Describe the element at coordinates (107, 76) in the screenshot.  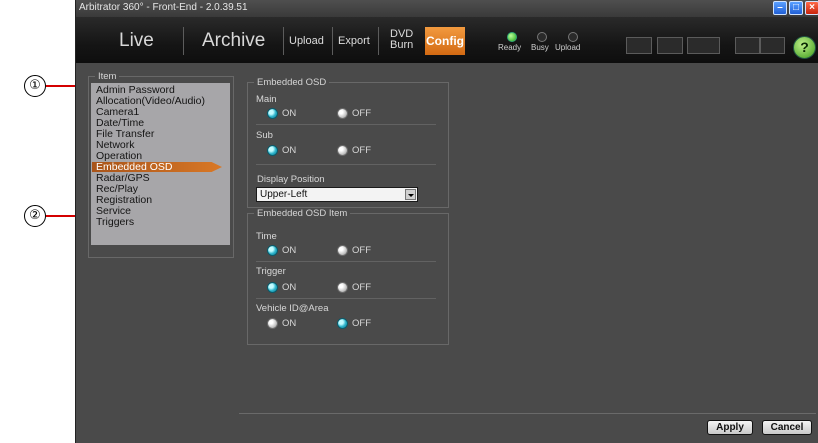
I see `item-group-legend: Item` at that location.